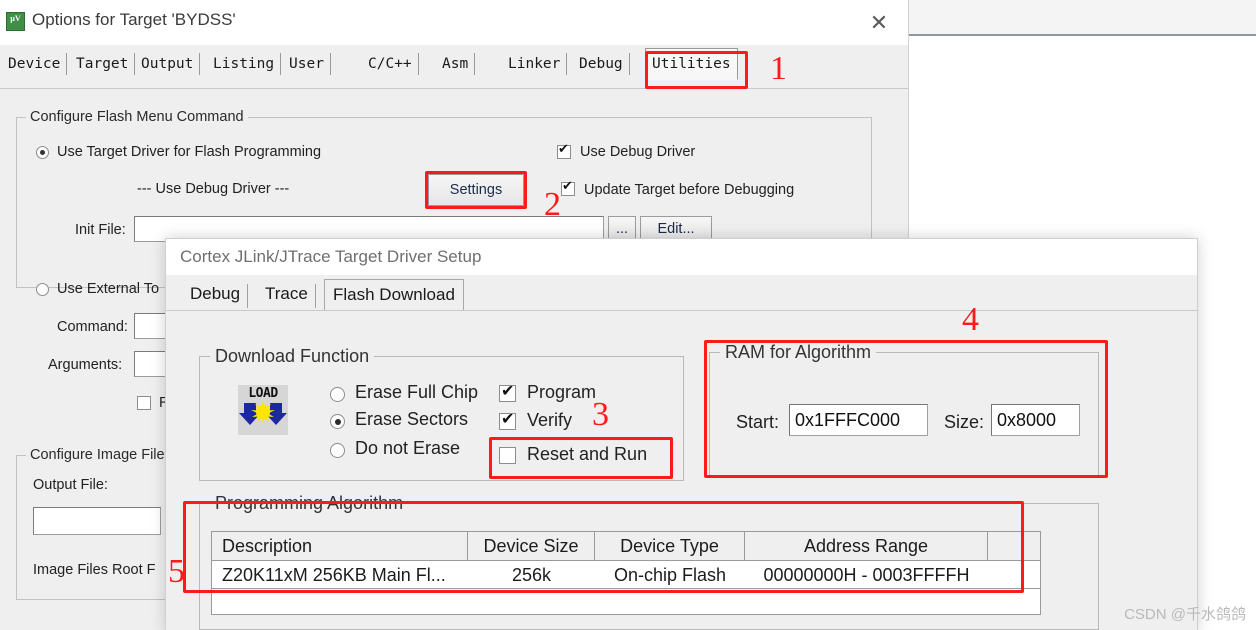 The height and width of the screenshot is (630, 1256). Describe the element at coordinates (879, 23) in the screenshot. I see `close-icon: ✕` at that location.